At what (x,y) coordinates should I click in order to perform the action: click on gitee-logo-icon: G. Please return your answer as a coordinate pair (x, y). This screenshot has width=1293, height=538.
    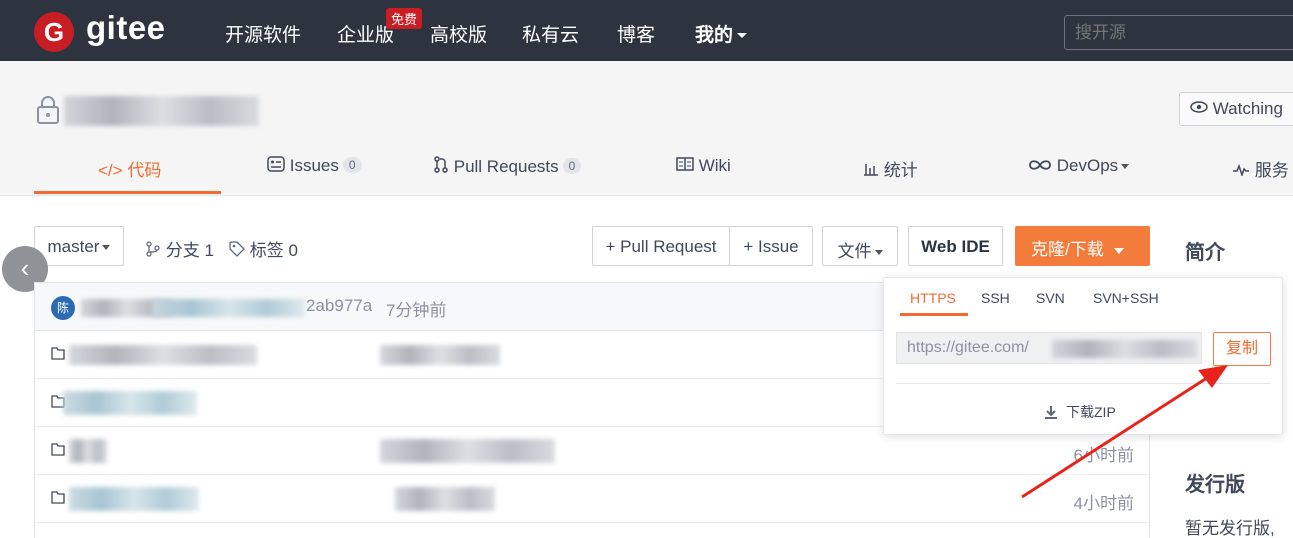
    Looking at the image, I should click on (54, 32).